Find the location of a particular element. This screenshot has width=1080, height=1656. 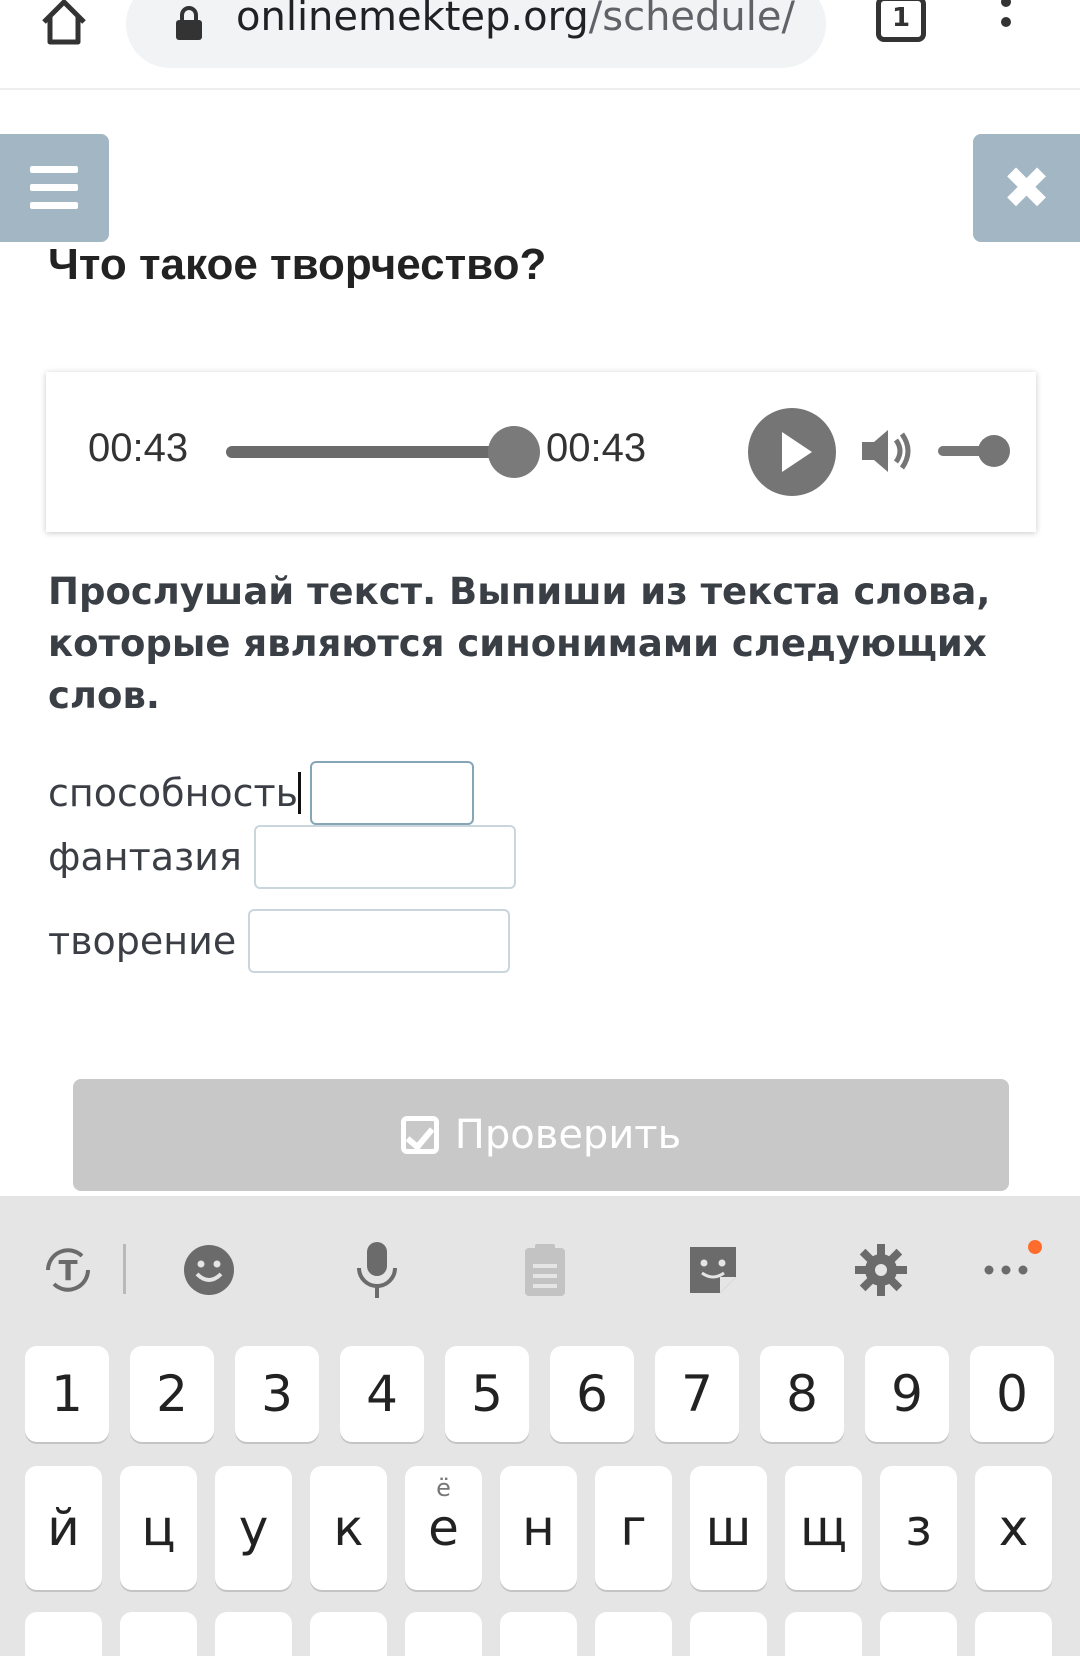

key-label: у is located at coordinates (253, 1528).